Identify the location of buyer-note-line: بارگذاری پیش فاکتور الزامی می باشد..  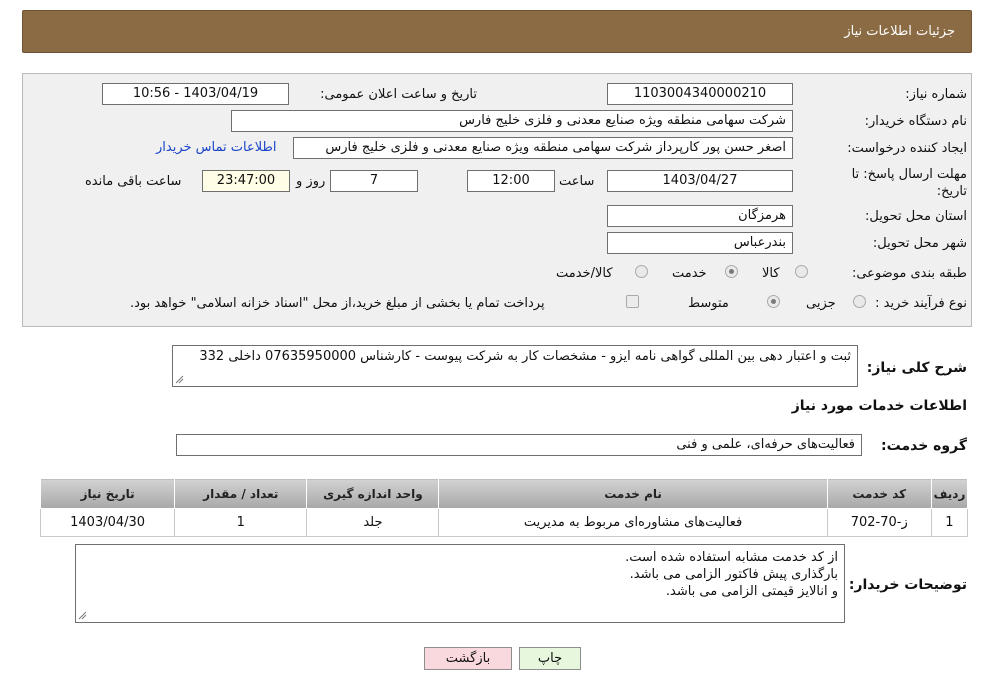
(733, 574).